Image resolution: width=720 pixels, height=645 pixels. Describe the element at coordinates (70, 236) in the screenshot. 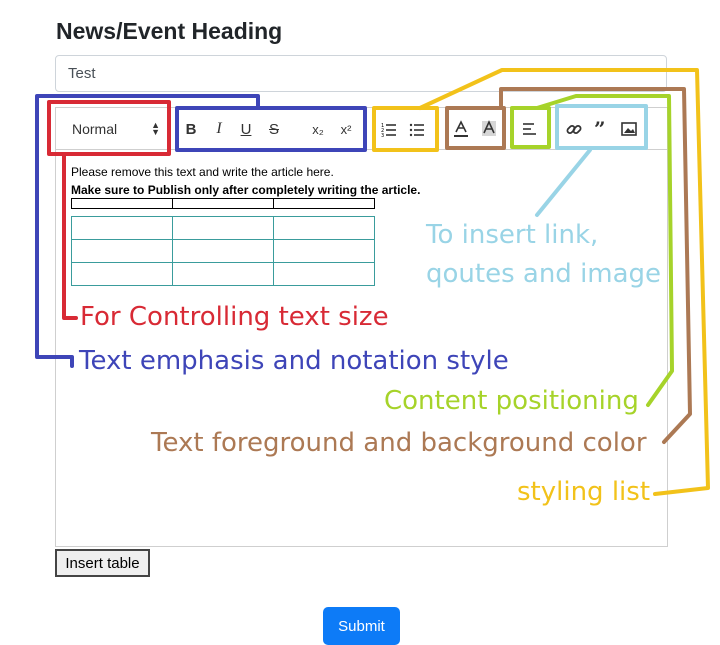

I see `annotation-size-line` at that location.